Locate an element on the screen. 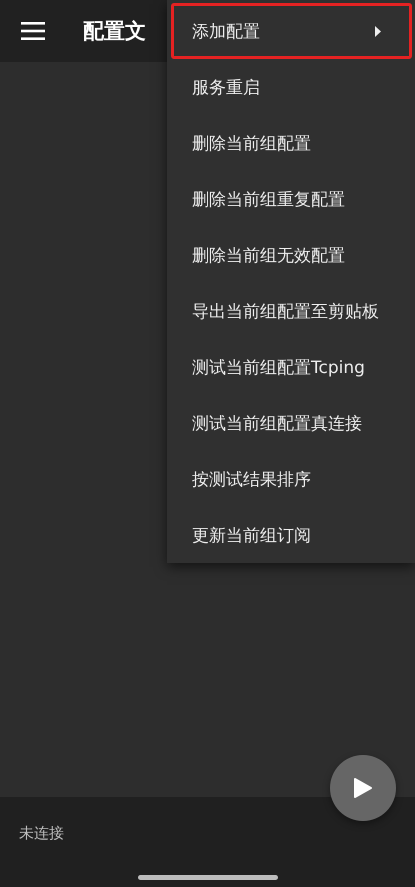 The image size is (415, 887). menu-icon is located at coordinates (33, 31).